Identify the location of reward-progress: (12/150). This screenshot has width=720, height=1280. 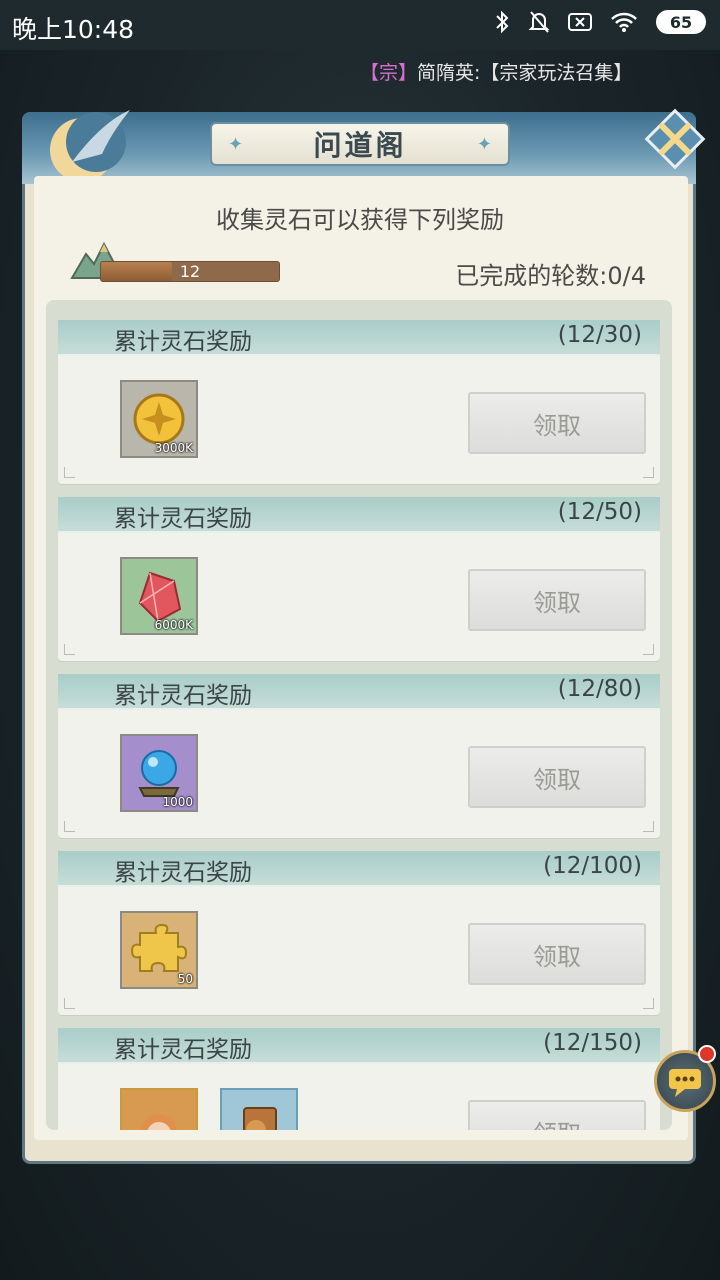
(592, 1043).